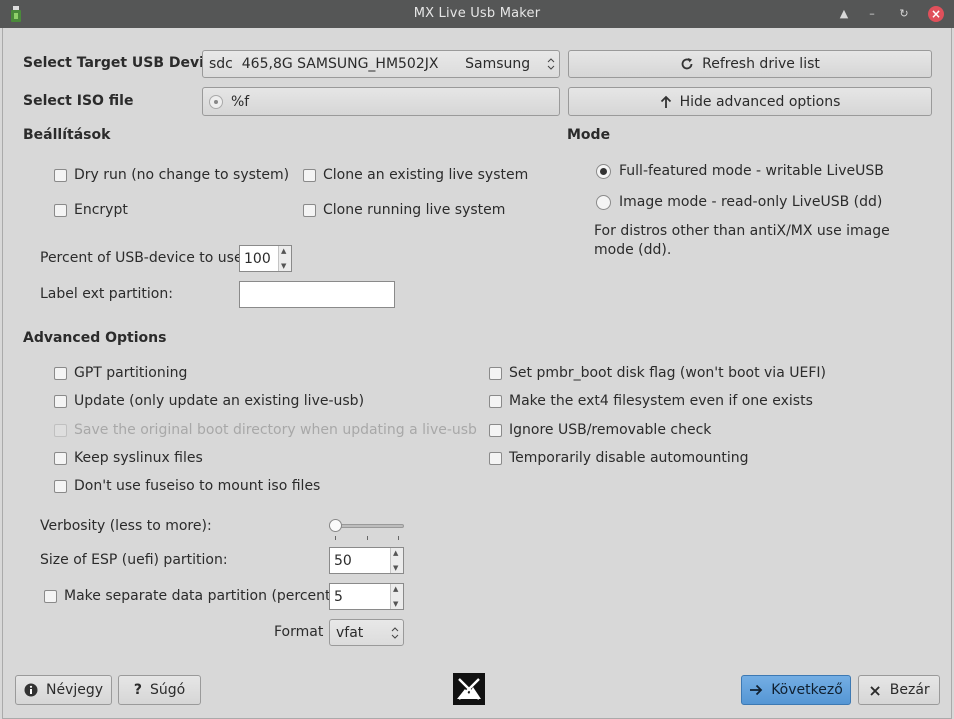  I want to click on disc-icon, so click(216, 101).